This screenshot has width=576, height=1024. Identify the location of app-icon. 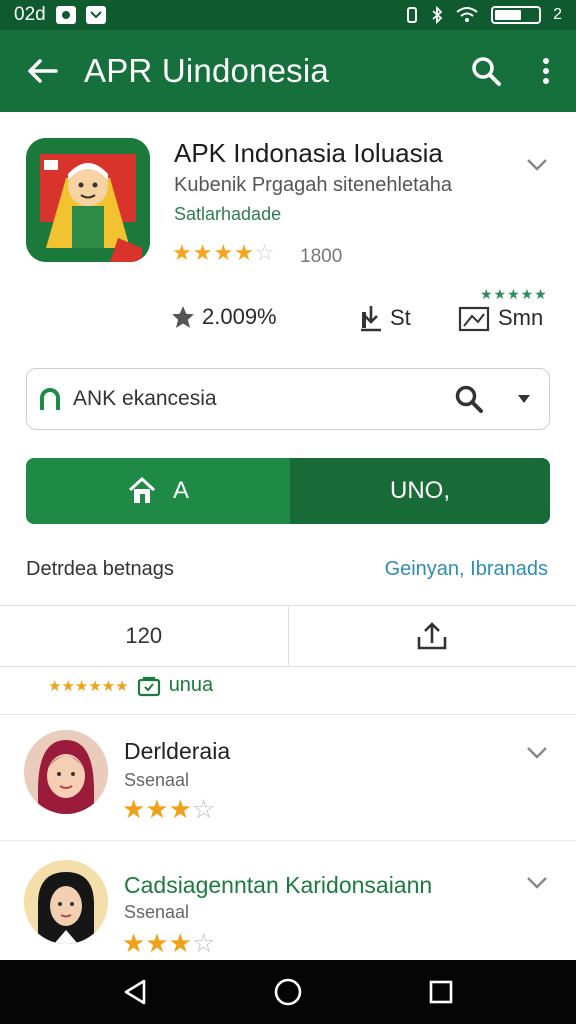
(88, 200).